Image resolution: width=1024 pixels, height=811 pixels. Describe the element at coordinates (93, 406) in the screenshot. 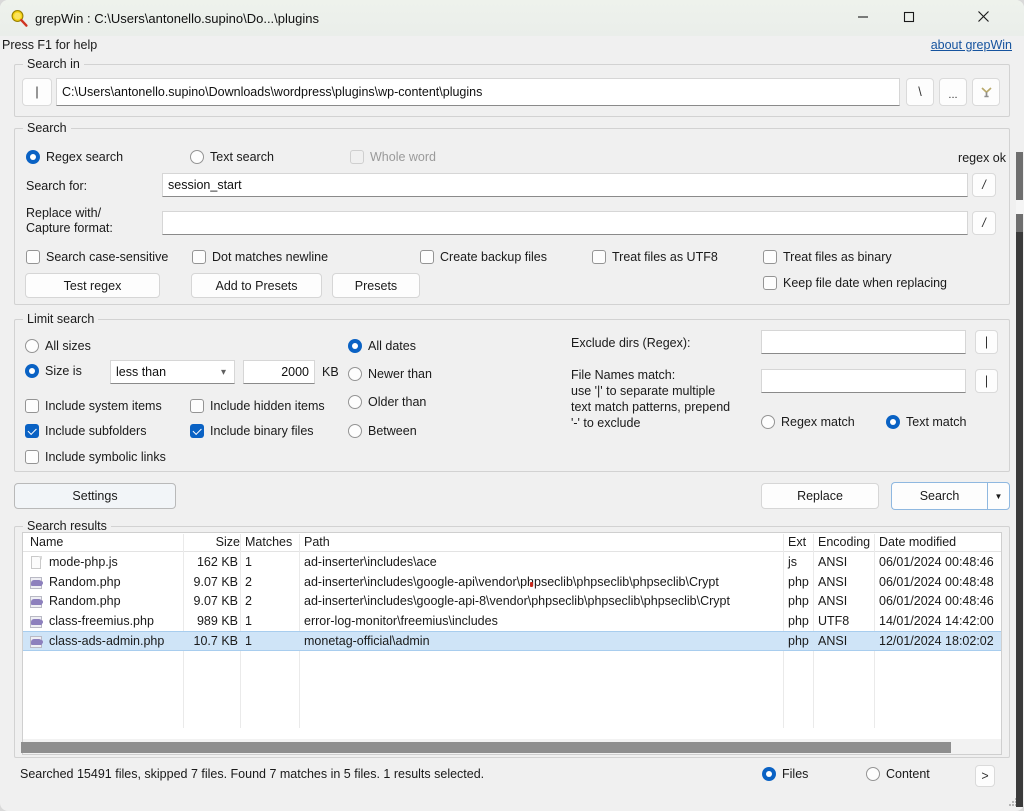

I see `checkbox-include-system-items: Include system items` at that location.